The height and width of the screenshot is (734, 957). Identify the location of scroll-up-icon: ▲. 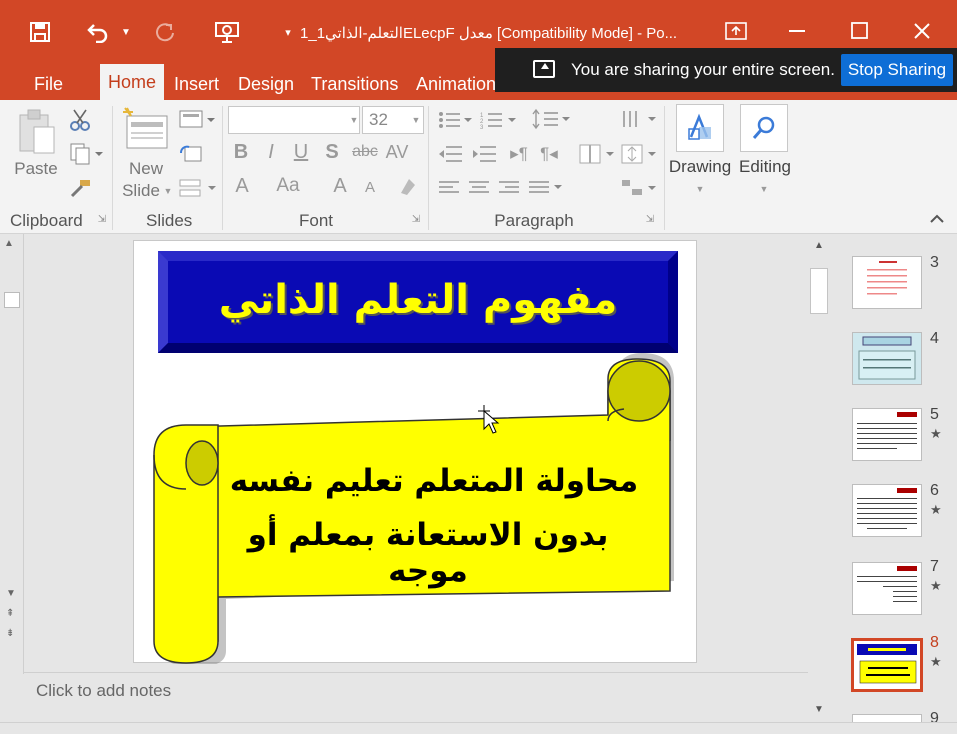
(819, 245).